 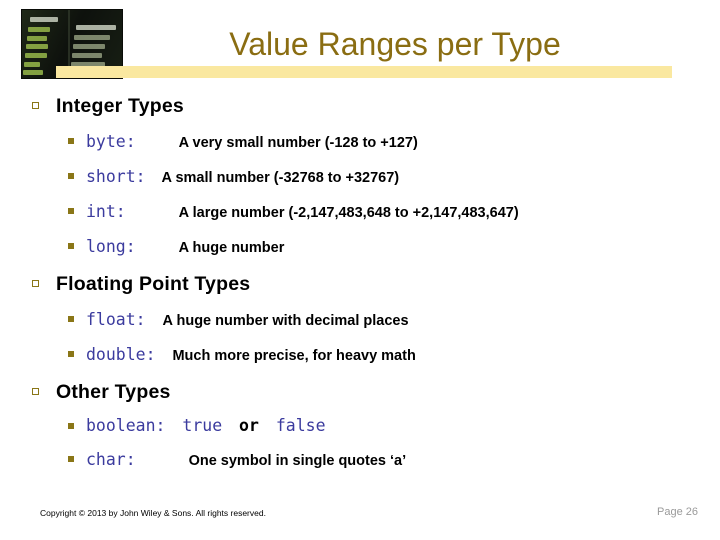 I want to click on boolean-value-true: true, so click(x=202, y=425).